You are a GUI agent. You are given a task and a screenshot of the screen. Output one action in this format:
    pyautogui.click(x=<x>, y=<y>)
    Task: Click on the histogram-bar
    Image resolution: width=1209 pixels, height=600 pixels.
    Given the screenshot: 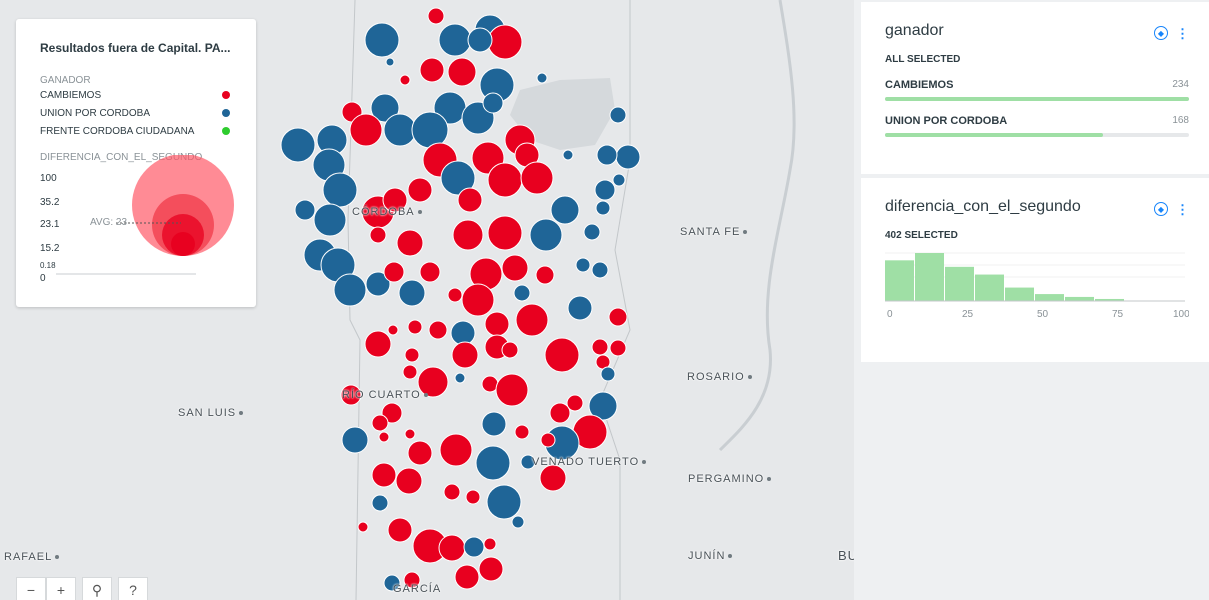 What is the action you would take?
    pyautogui.click(x=989, y=287)
    